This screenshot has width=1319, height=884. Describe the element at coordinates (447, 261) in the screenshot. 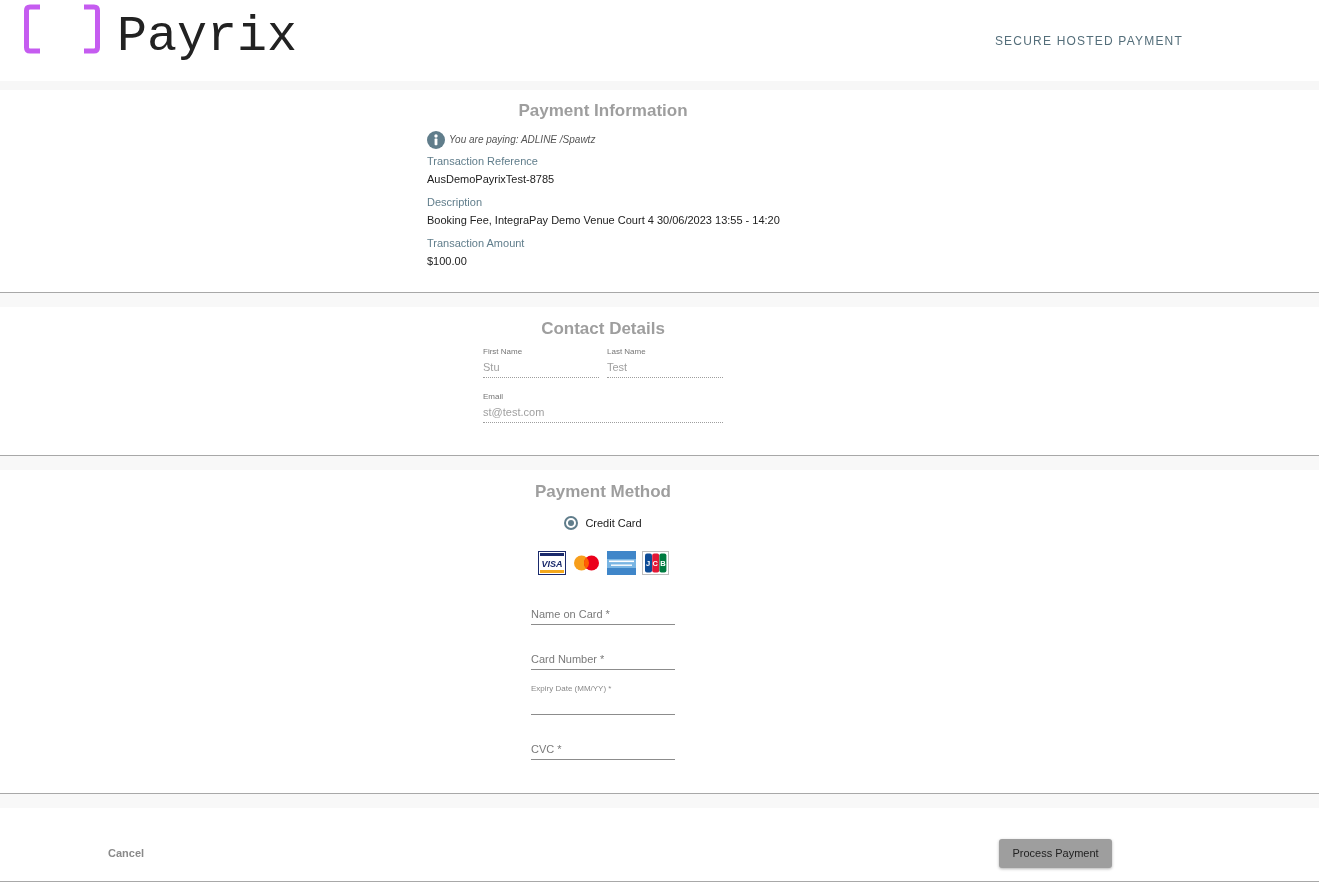

I see `detail-value: $100.00` at that location.